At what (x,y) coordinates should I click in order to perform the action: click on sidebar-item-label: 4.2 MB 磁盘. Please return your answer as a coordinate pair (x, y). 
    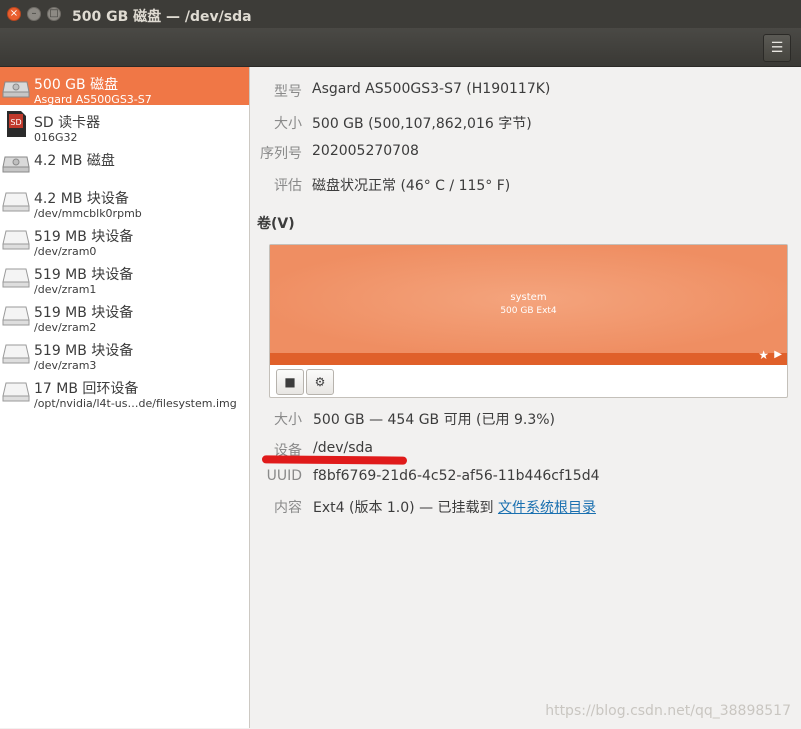
    Looking at the image, I should click on (74, 161).